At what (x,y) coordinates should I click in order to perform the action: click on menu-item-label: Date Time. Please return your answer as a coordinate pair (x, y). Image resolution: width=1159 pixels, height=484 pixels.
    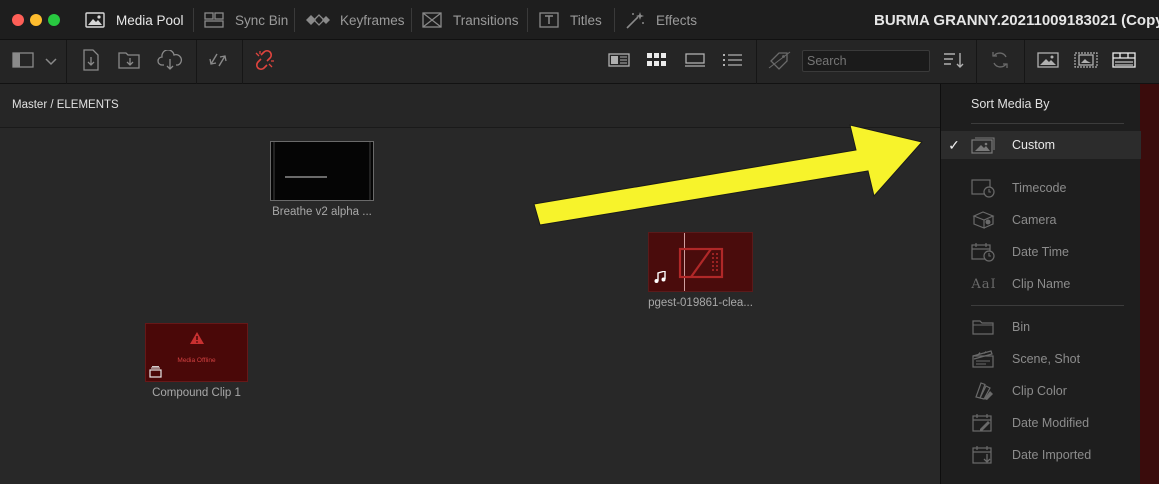
    Looking at the image, I should click on (1040, 252).